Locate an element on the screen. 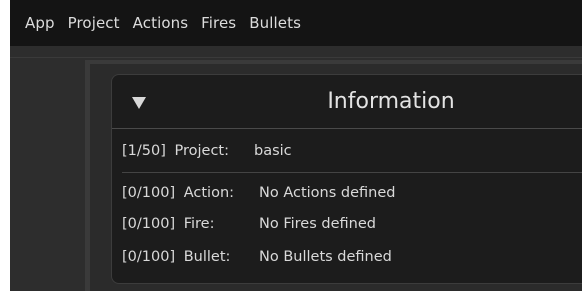 The image size is (582, 291). bullet-count: [0/100] is located at coordinates (149, 257).